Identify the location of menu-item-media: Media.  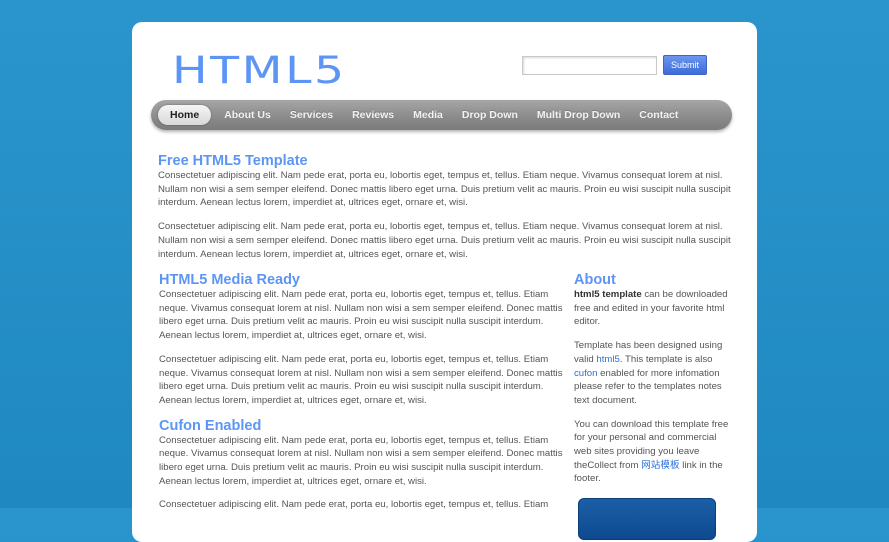
(428, 115).